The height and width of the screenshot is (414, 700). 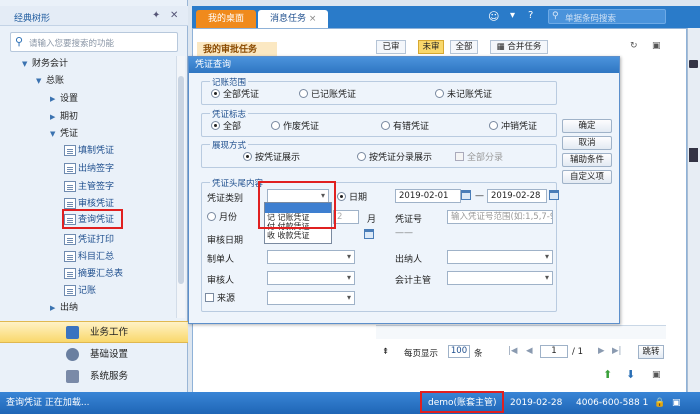 I want to click on maker-select, so click(x=311, y=257).